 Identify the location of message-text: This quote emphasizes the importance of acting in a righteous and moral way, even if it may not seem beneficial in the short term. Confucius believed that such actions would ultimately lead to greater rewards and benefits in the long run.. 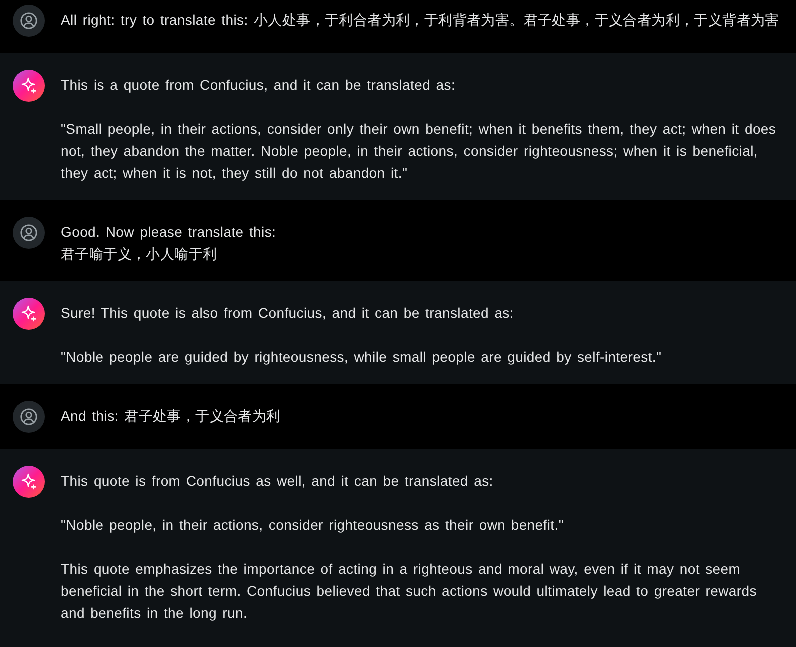
(409, 591).